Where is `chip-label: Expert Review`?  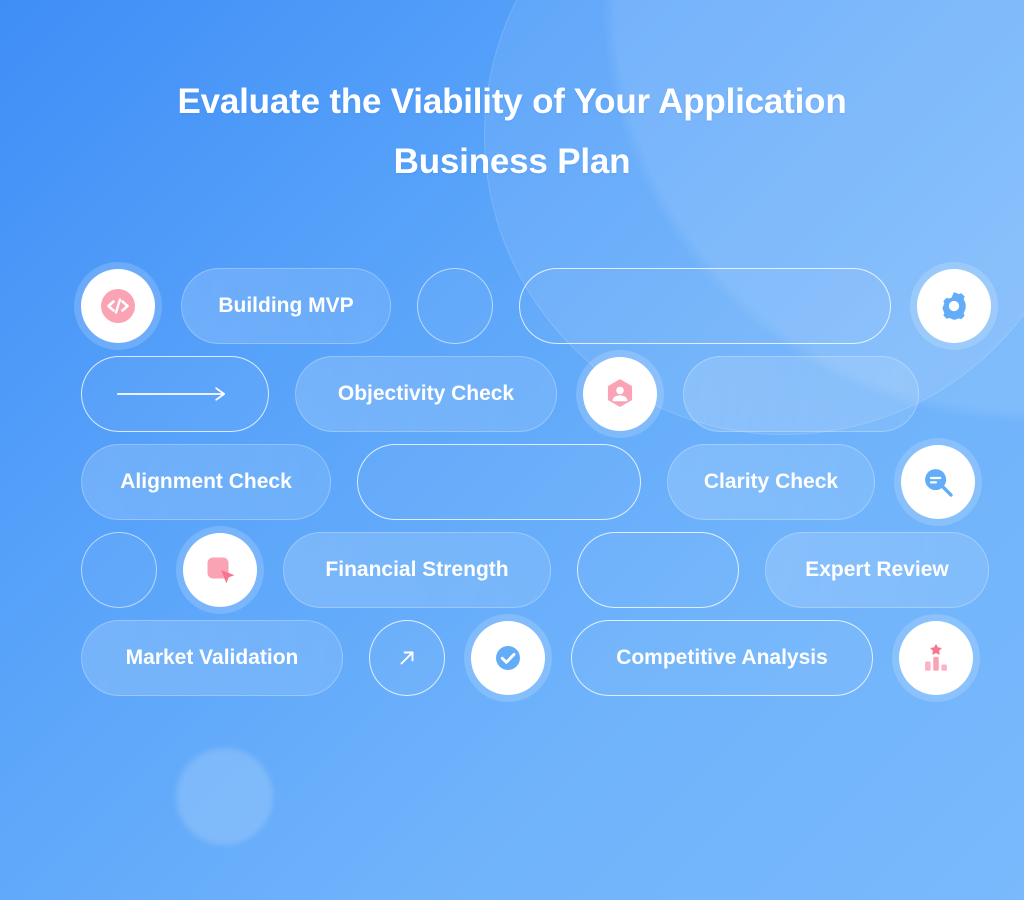 chip-label: Expert Review is located at coordinates (877, 569).